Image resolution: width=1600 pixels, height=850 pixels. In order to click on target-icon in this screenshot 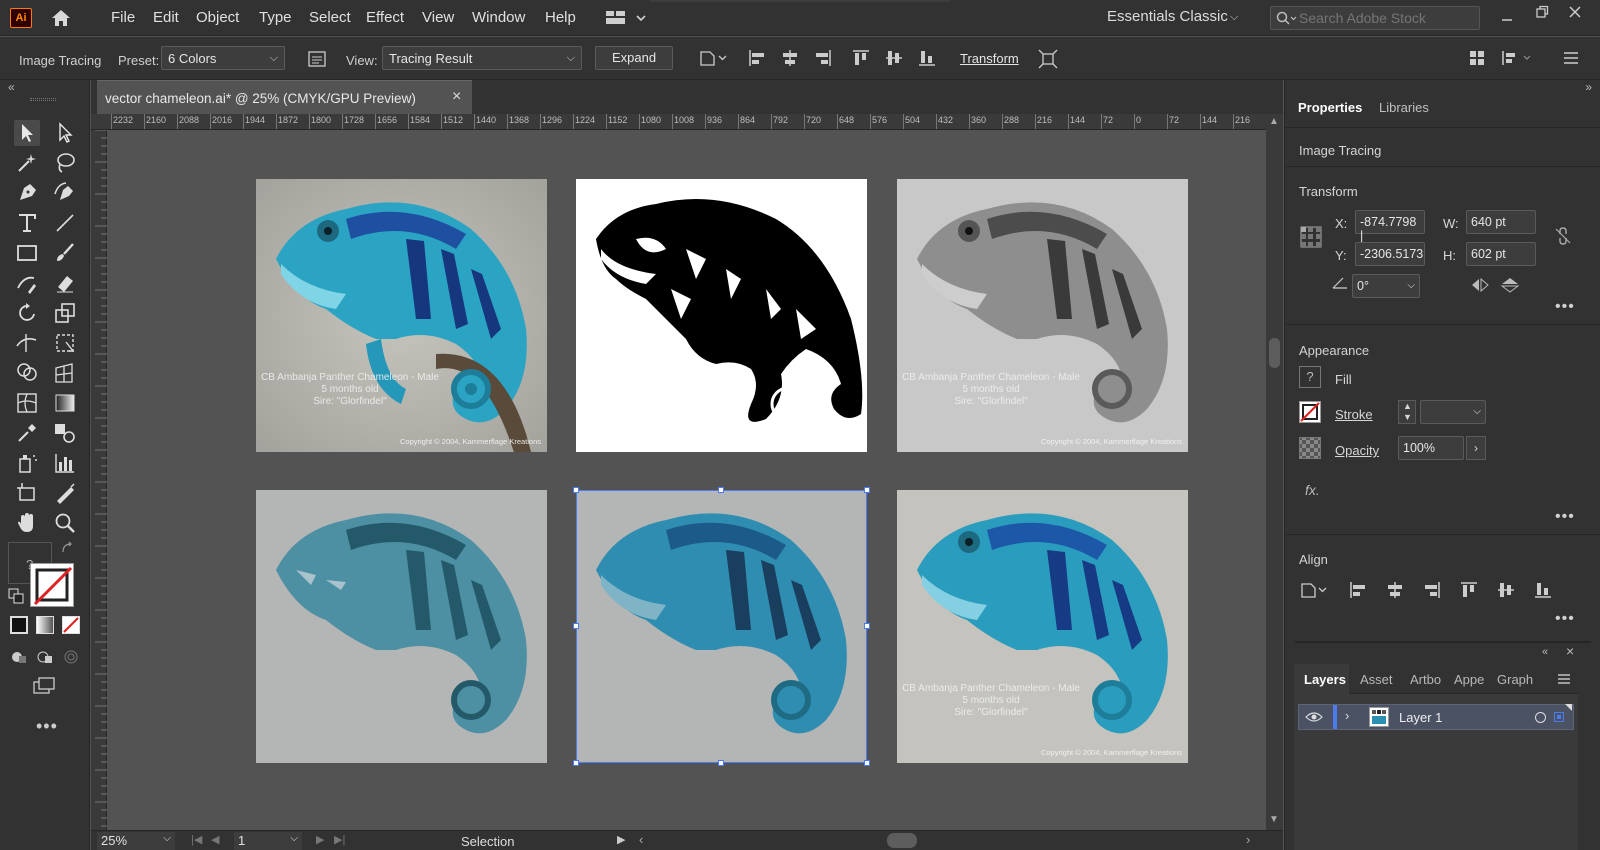, I will do `click(1540, 717)`.